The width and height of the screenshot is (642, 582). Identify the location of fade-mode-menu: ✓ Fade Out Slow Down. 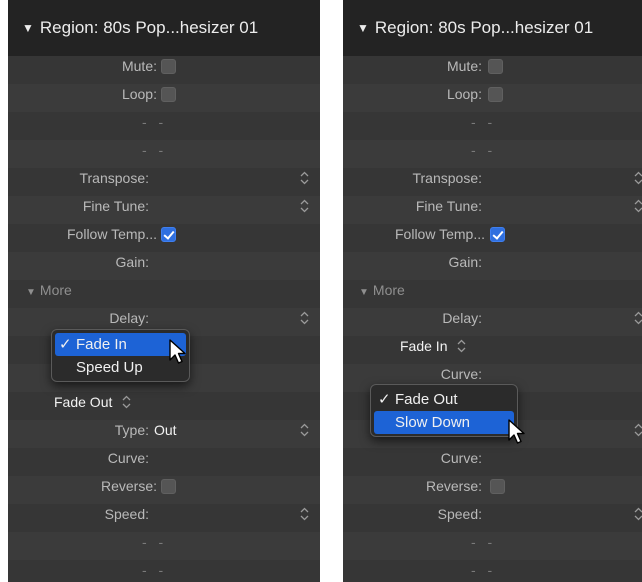
(444, 410).